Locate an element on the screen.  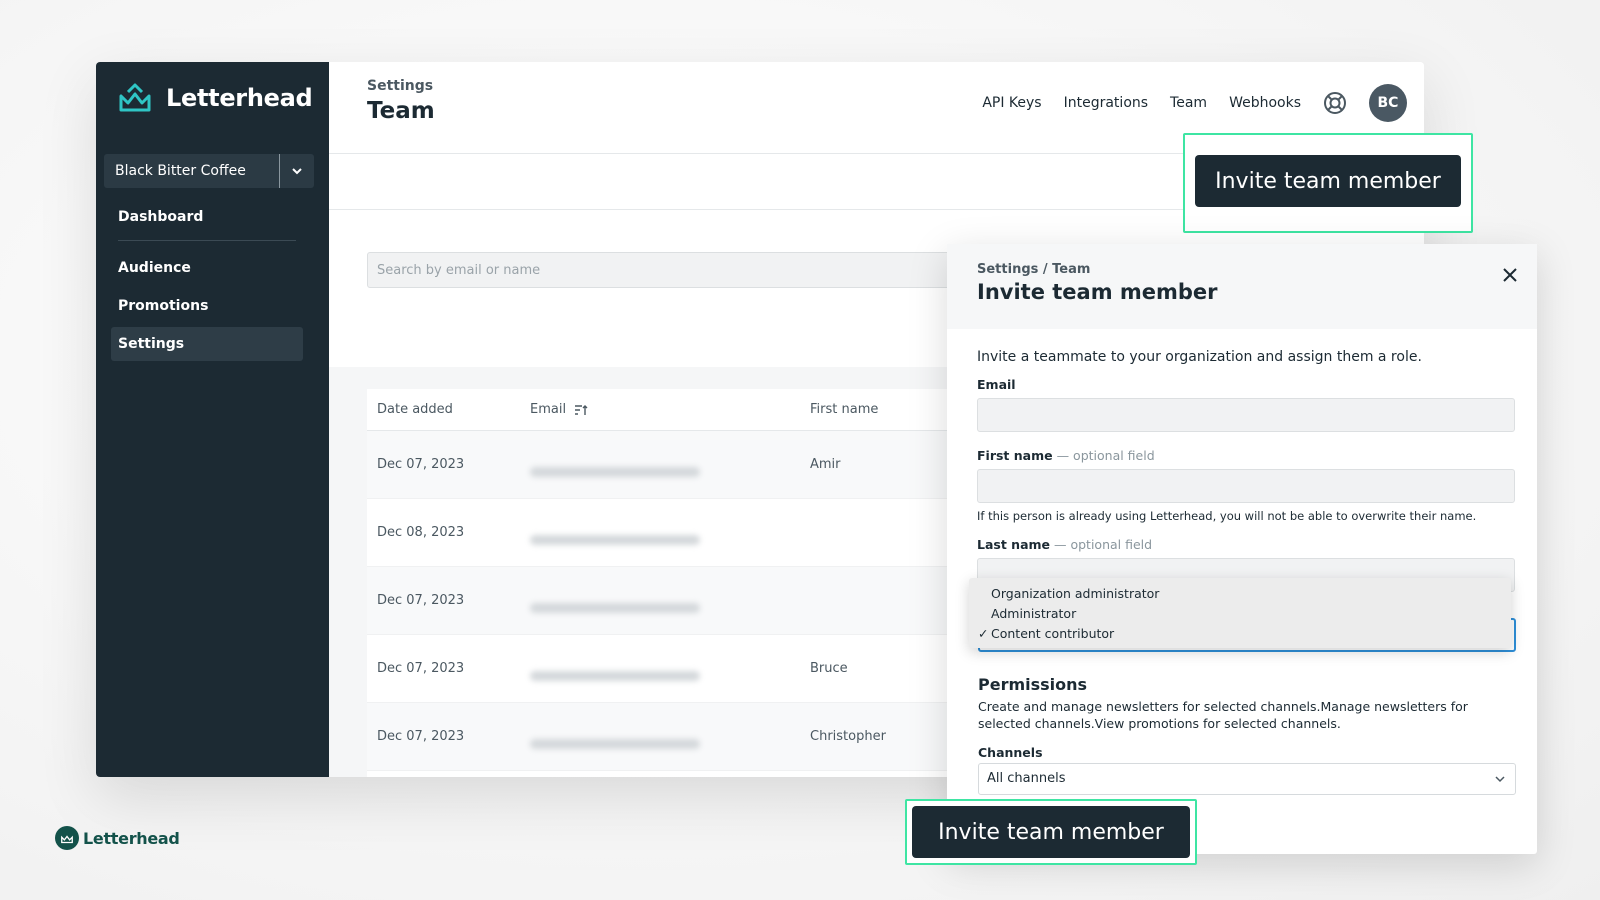
channels-select: All channels is located at coordinates (1247, 779).